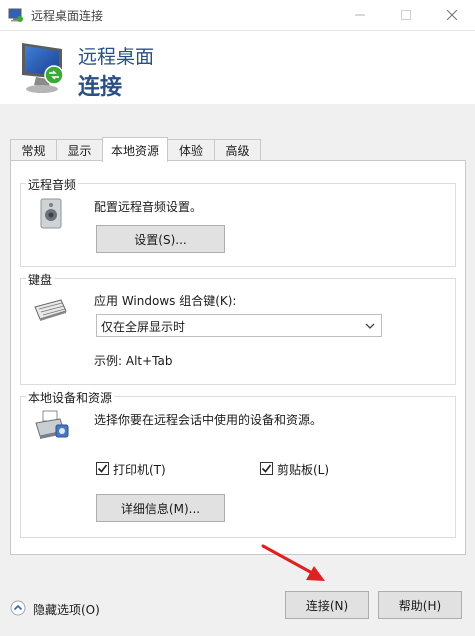  Describe the element at coordinates (237, 149) in the screenshot. I see `tab-advanced: 高级` at that location.